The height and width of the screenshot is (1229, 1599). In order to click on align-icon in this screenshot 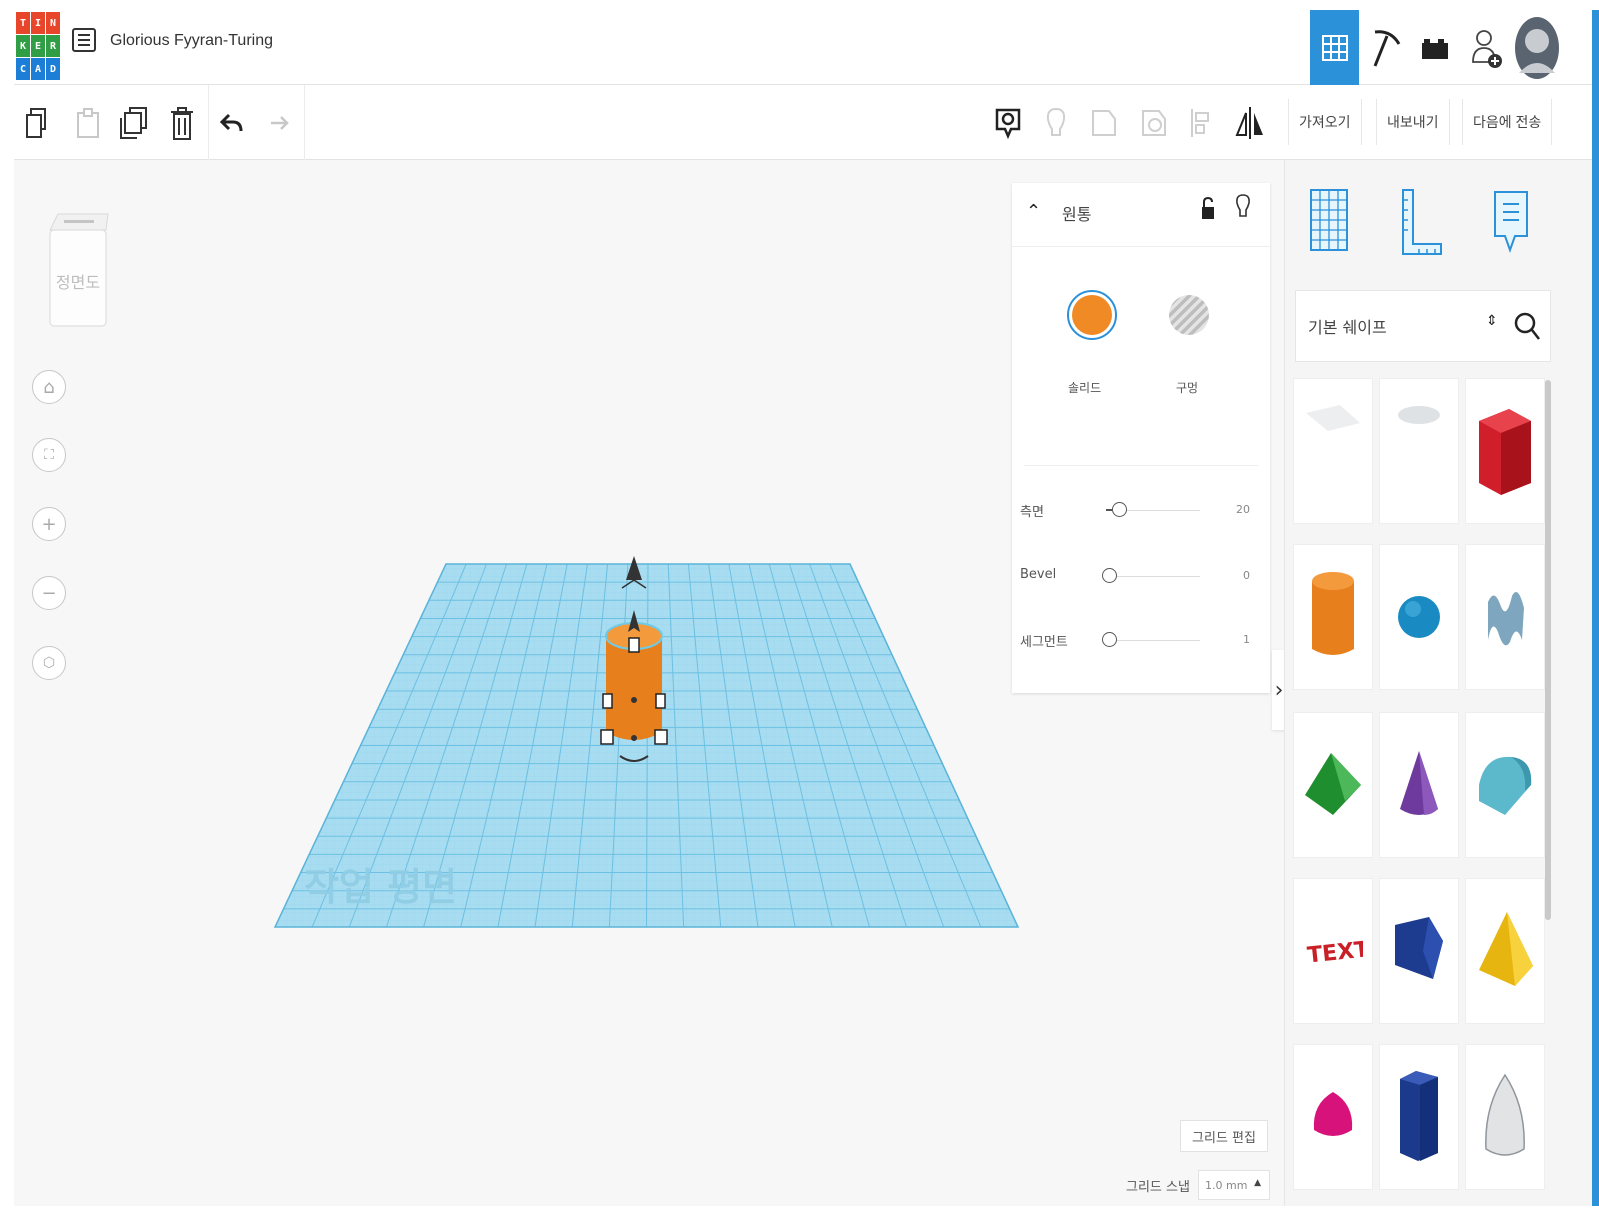, I will do `click(1200, 123)`.